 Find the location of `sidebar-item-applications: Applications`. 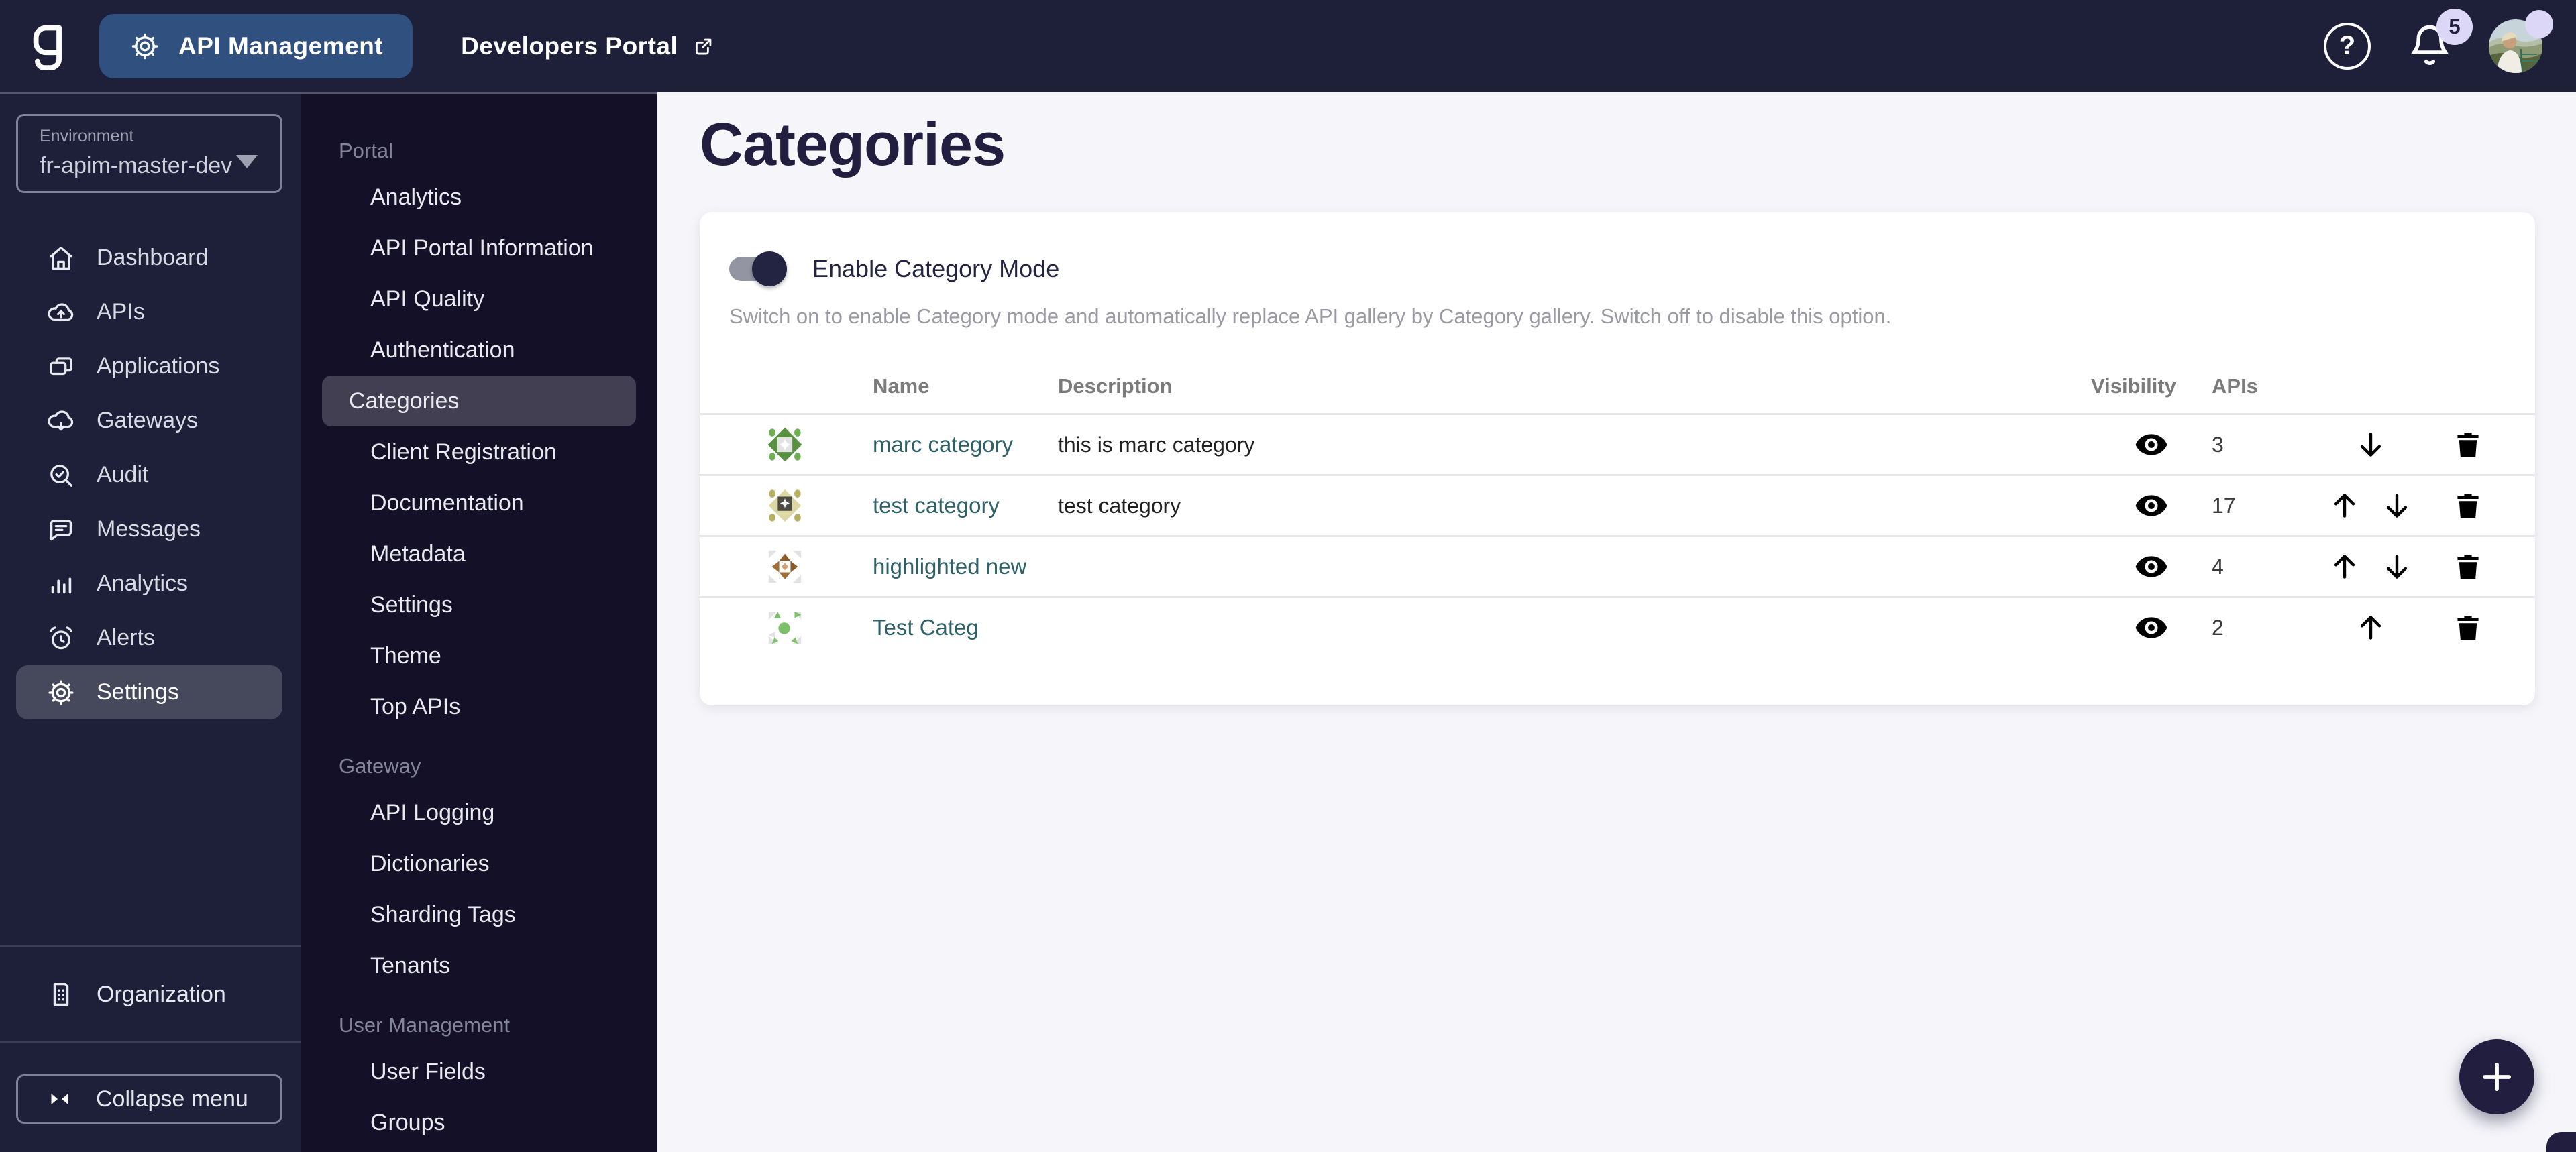

sidebar-item-applications: Applications is located at coordinates (149, 366).